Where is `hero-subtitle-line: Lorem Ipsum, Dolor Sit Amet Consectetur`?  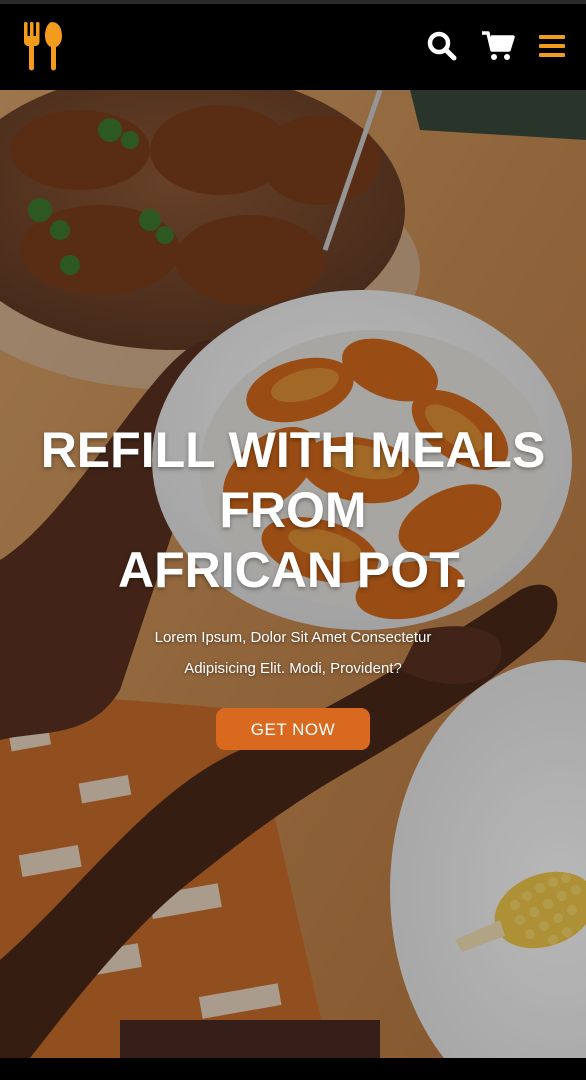
hero-subtitle-line: Lorem Ipsum, Dolor Sit Amet Consectetur is located at coordinates (293, 637).